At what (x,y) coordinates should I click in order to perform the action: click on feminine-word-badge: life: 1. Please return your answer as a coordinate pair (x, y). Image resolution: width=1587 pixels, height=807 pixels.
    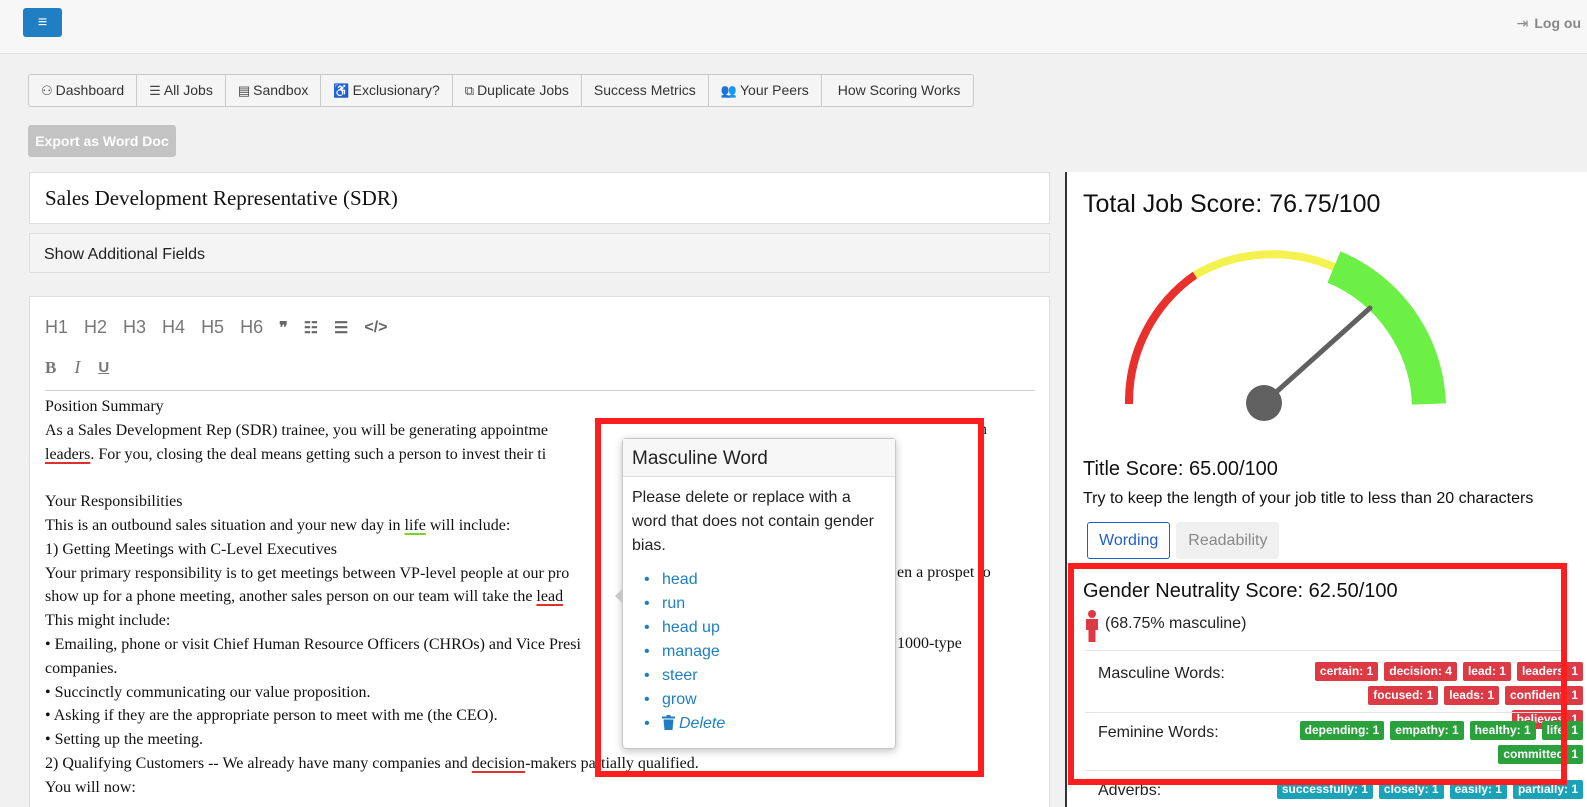
    Looking at the image, I should click on (1562, 730).